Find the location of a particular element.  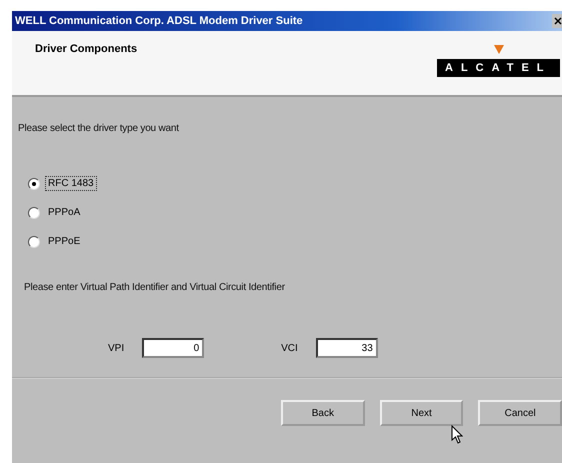

page-heading: Driver Components is located at coordinates (86, 50).